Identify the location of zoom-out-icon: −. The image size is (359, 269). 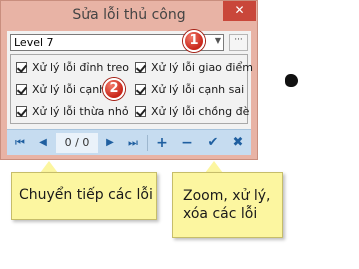
(187, 143).